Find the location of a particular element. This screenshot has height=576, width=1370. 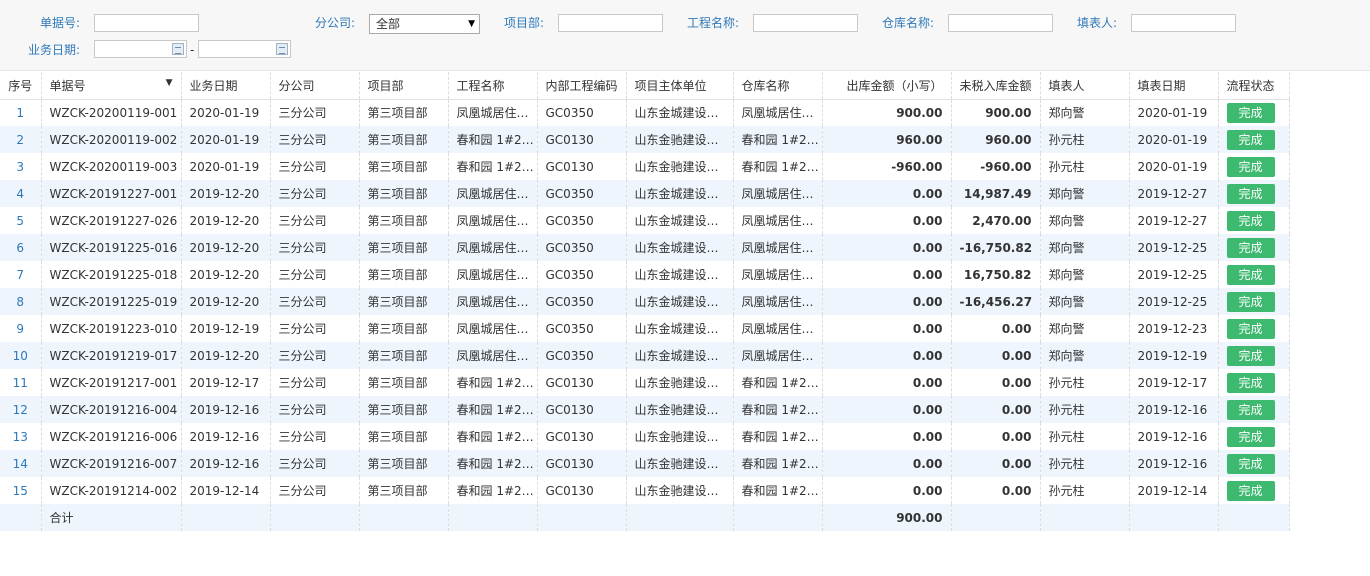

internal-code-cell: GC0130 is located at coordinates (582, 490).